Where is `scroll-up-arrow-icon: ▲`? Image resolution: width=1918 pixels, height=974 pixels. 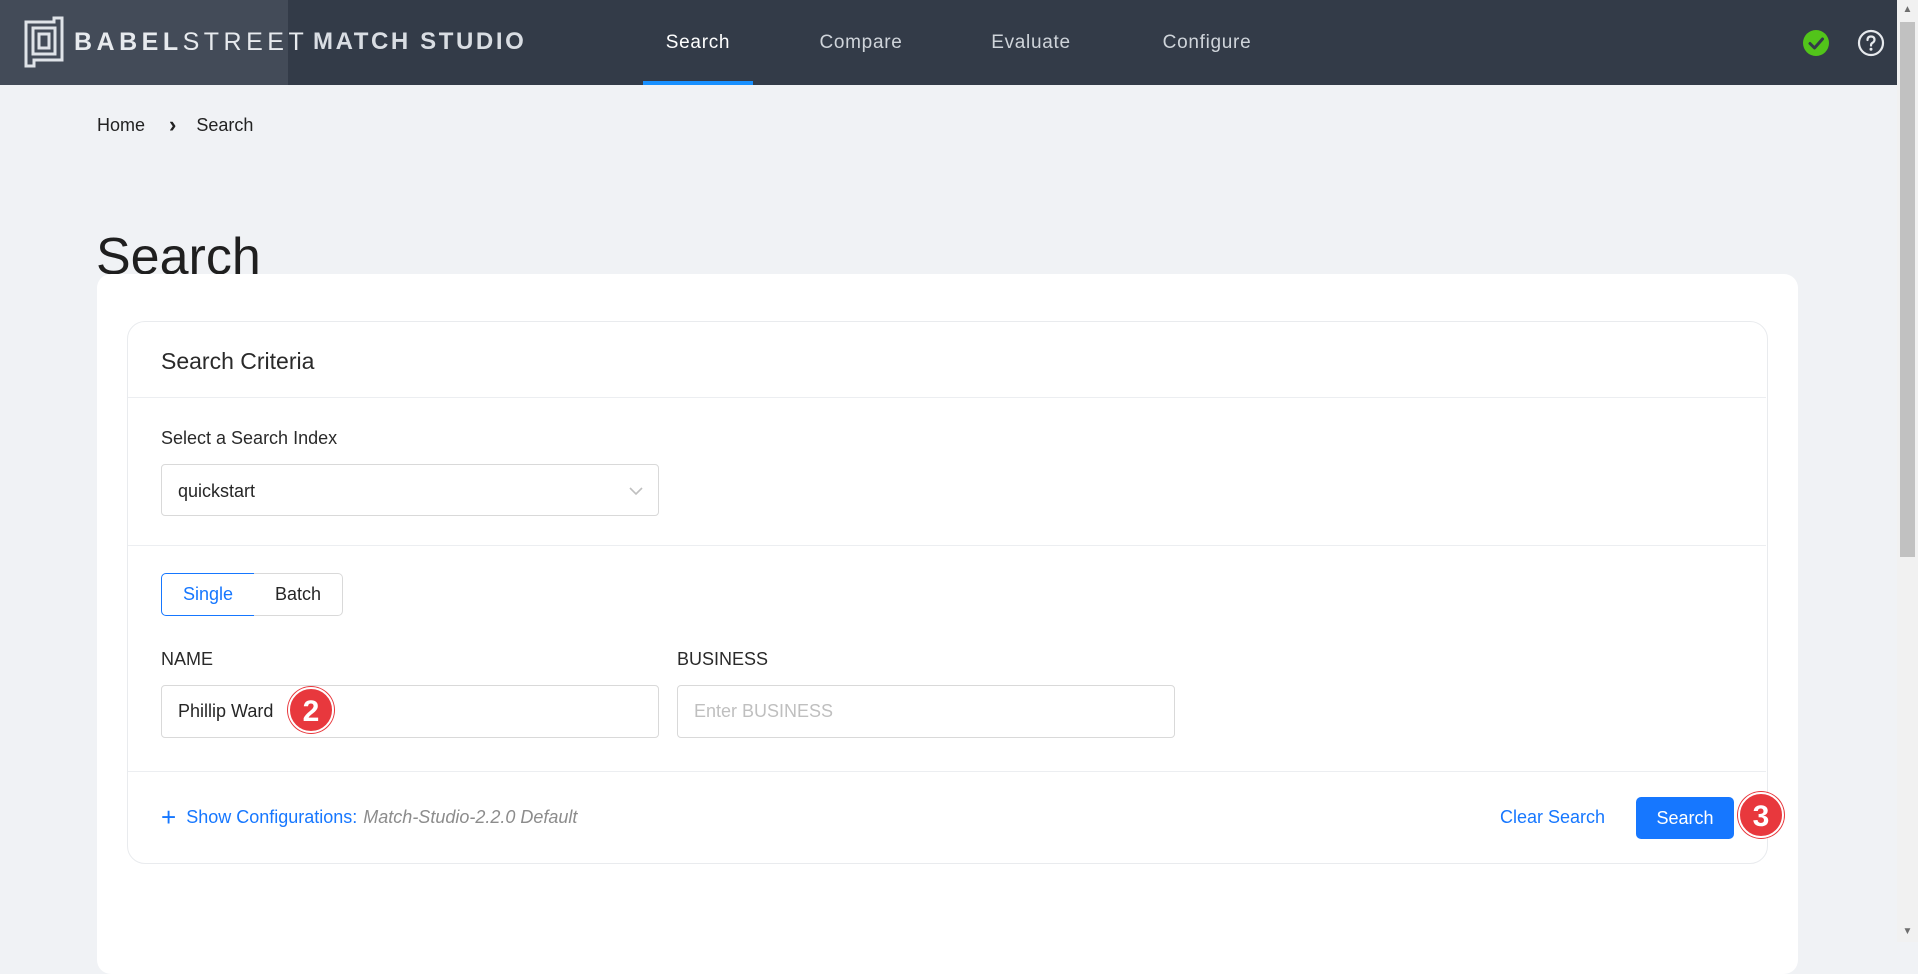 scroll-up-arrow-icon: ▲ is located at coordinates (1907, 10).